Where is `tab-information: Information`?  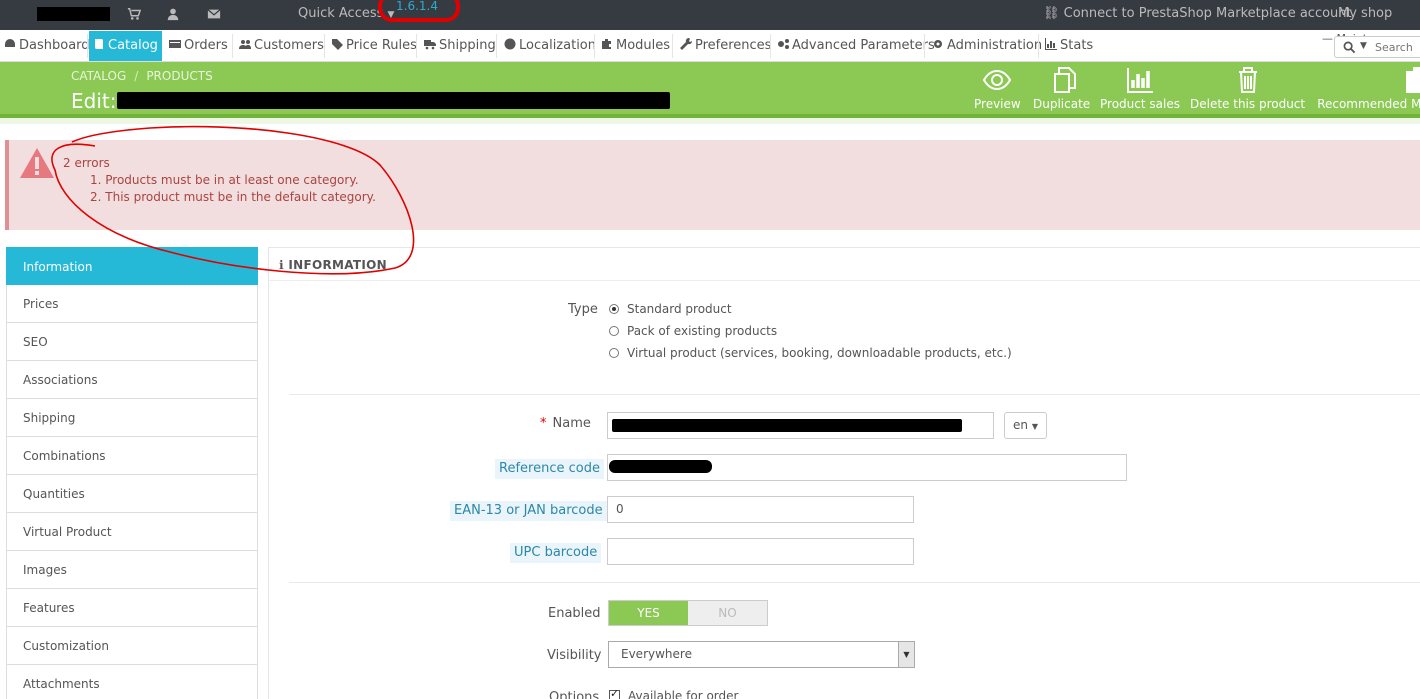
tab-information: Information is located at coordinates (132, 266).